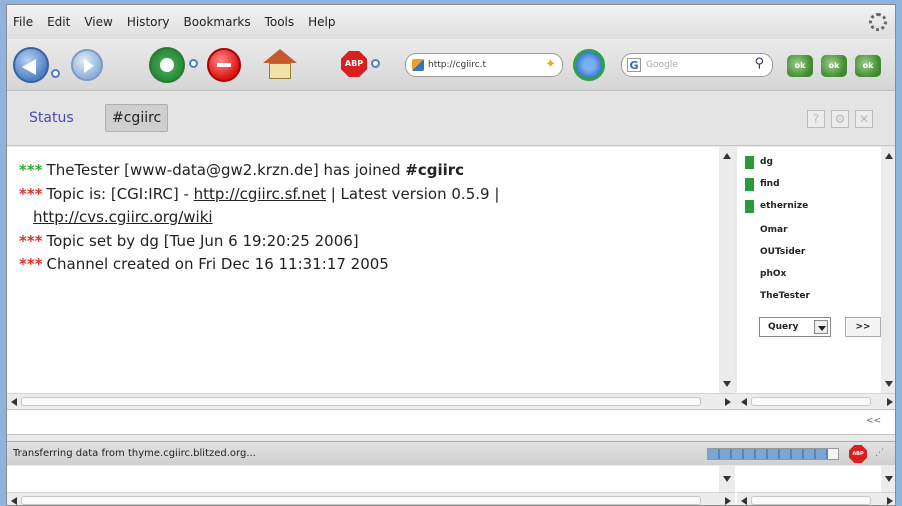 This screenshot has height=506, width=902. What do you see at coordinates (148, 22) in the screenshot?
I see `menu-history: History` at bounding box center [148, 22].